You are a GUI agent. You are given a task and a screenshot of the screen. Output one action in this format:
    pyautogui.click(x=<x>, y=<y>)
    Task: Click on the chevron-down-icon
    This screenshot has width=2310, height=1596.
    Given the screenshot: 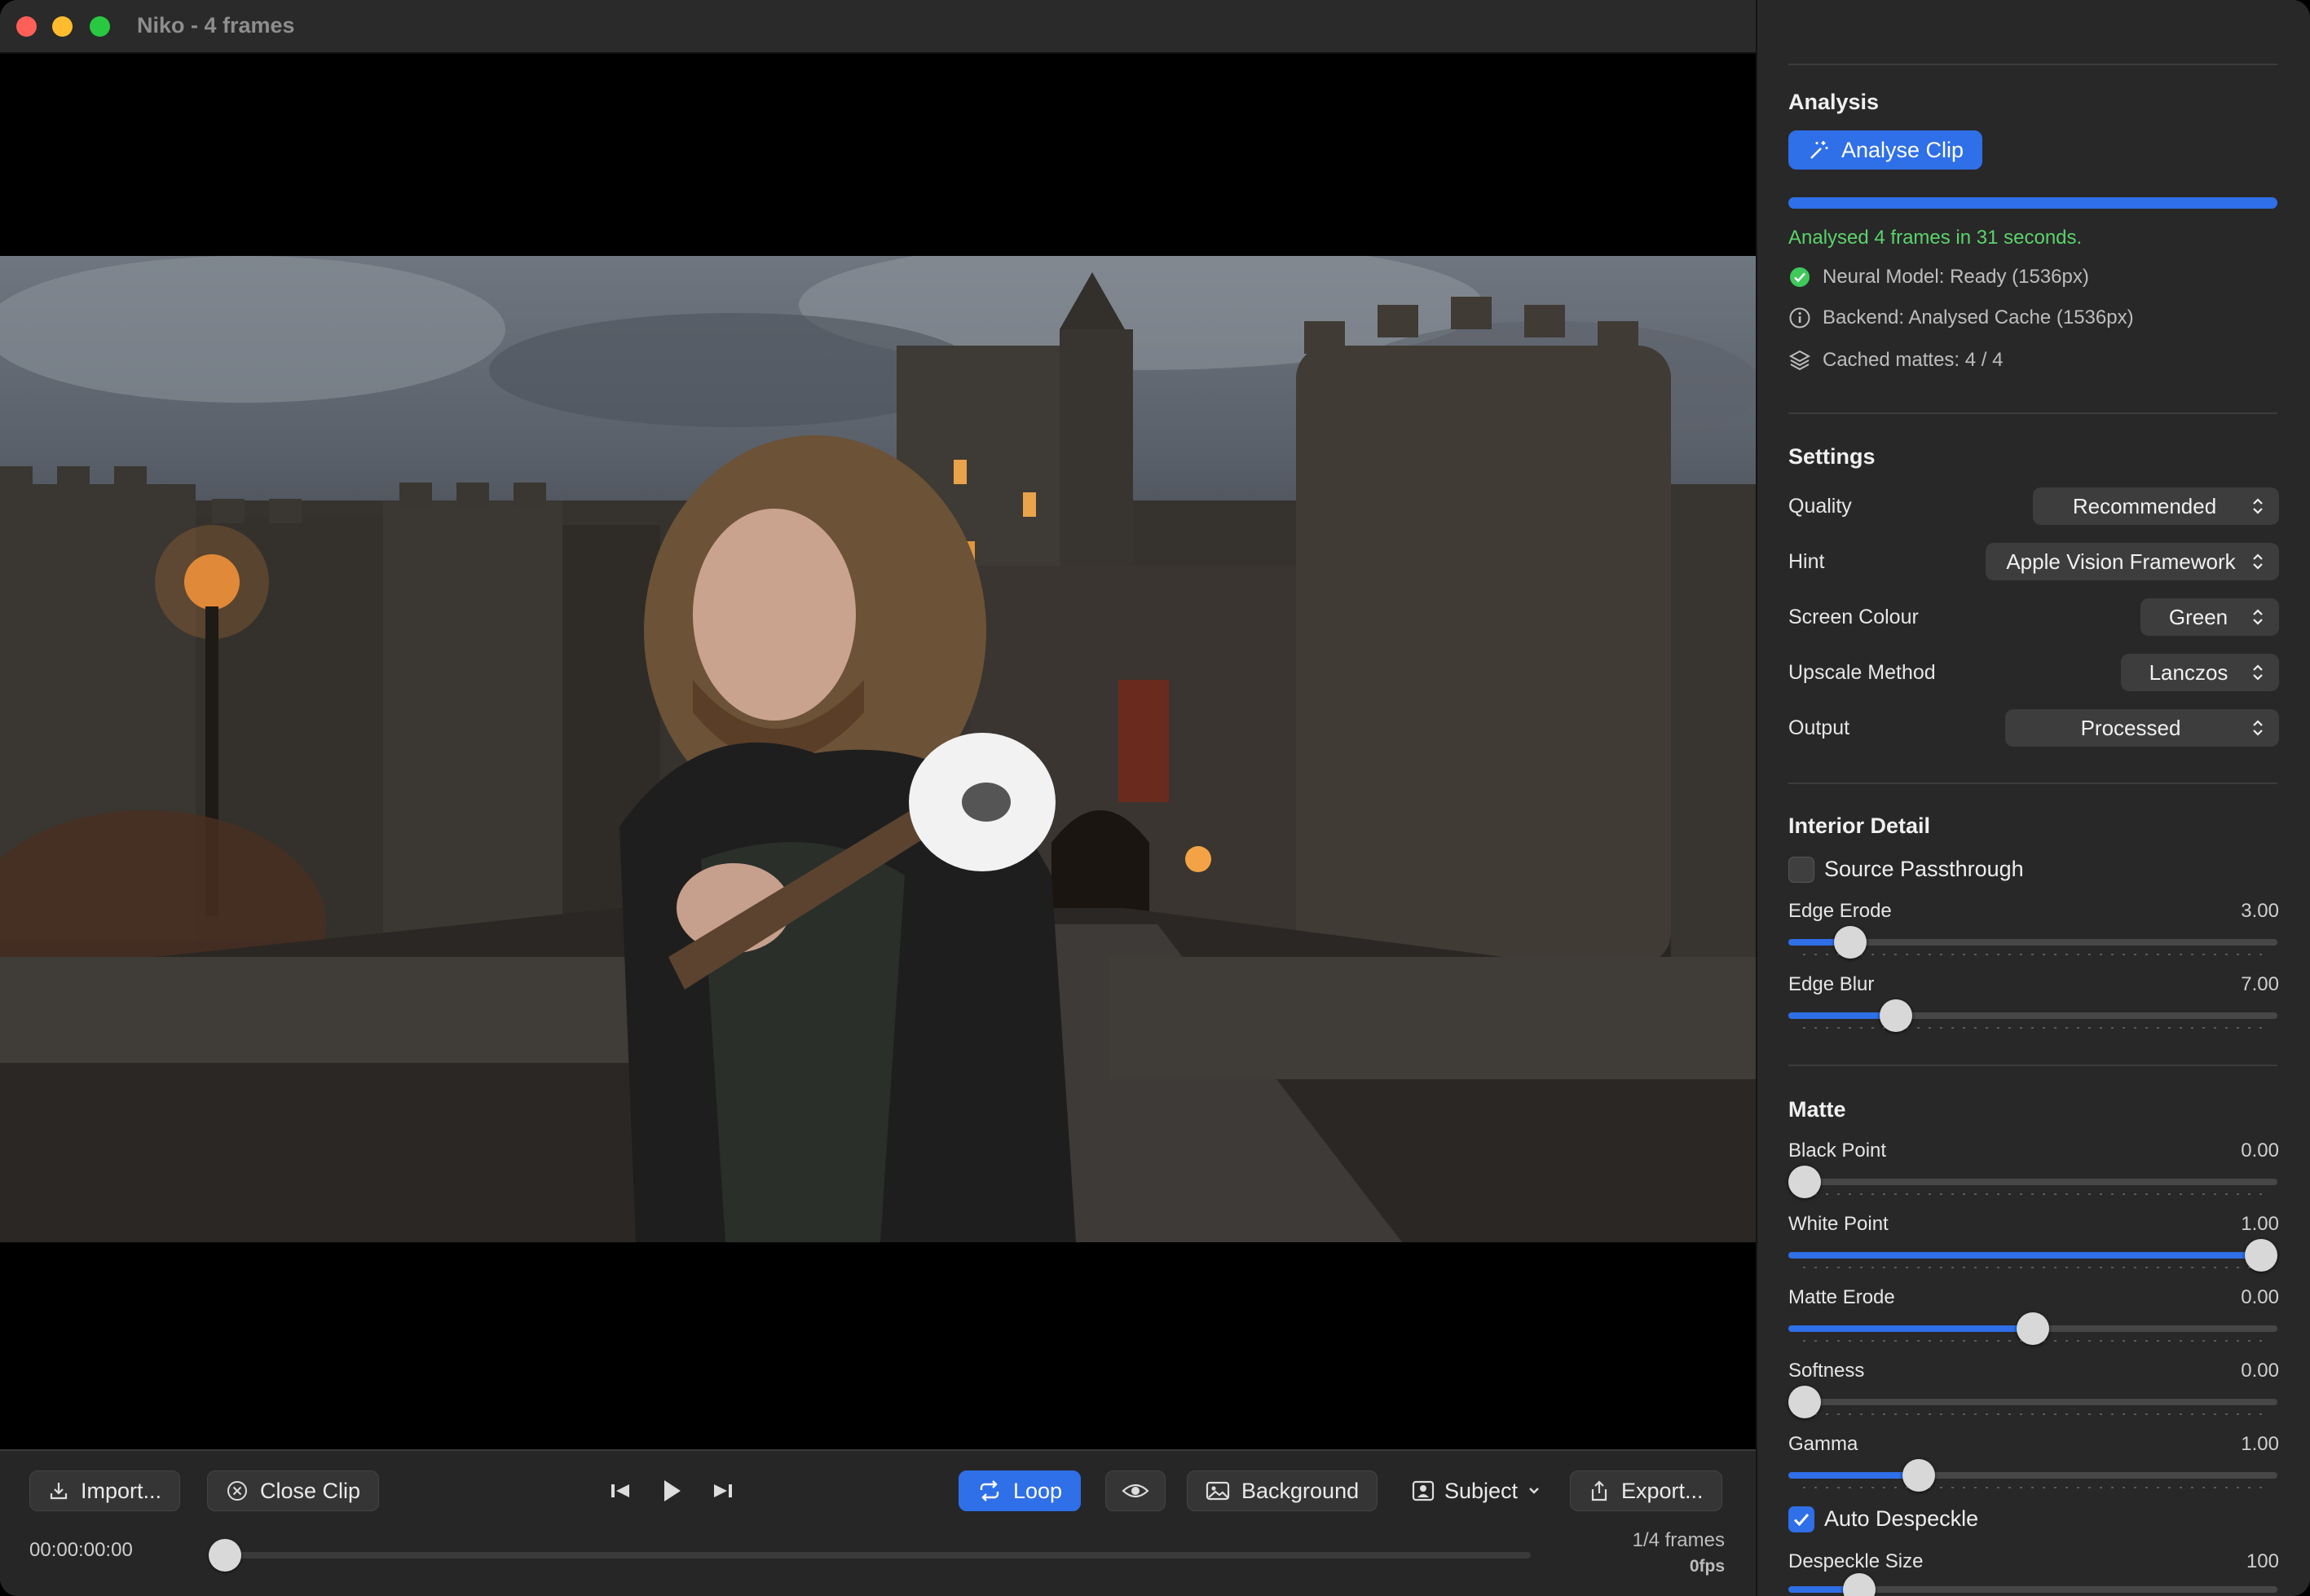 What is the action you would take?
    pyautogui.click(x=1534, y=1491)
    